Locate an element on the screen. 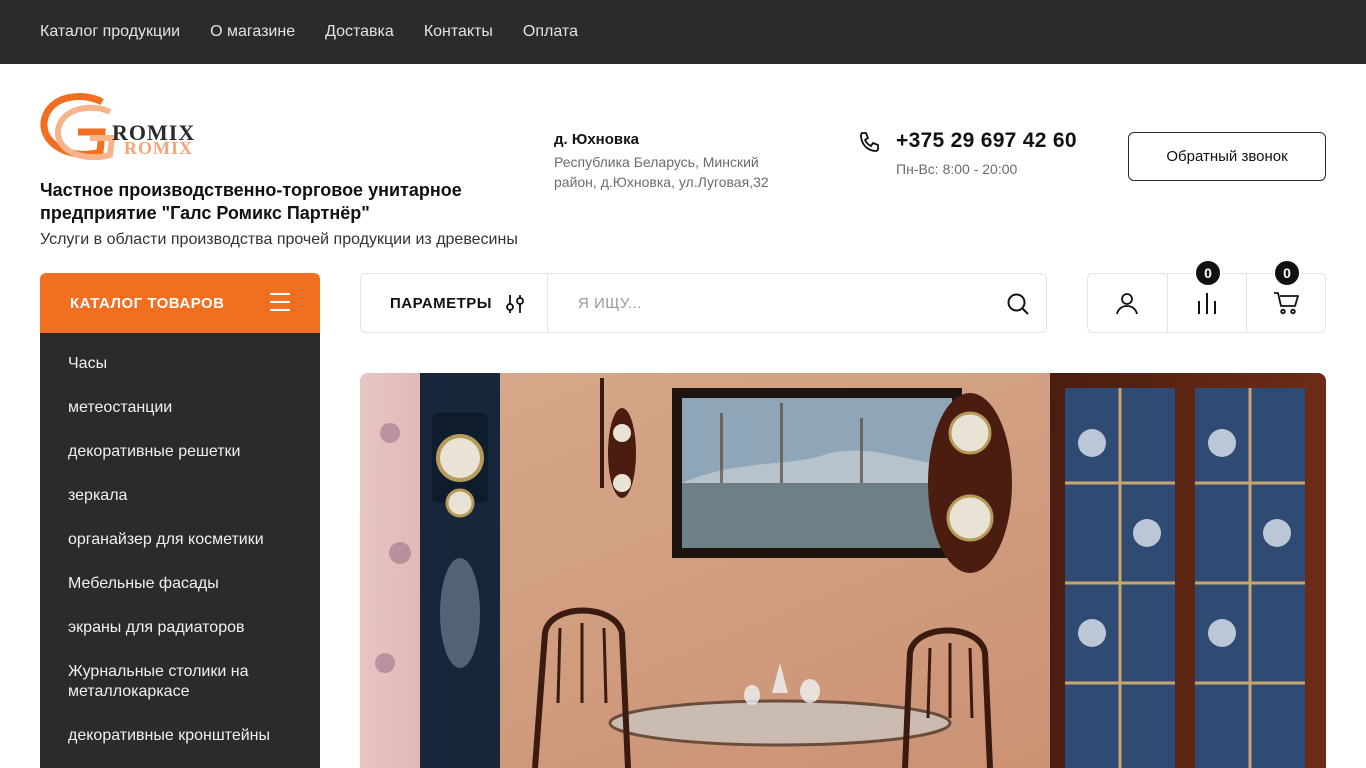 This screenshot has width=1366, height=768. compare-icon is located at coordinates (1206, 303).